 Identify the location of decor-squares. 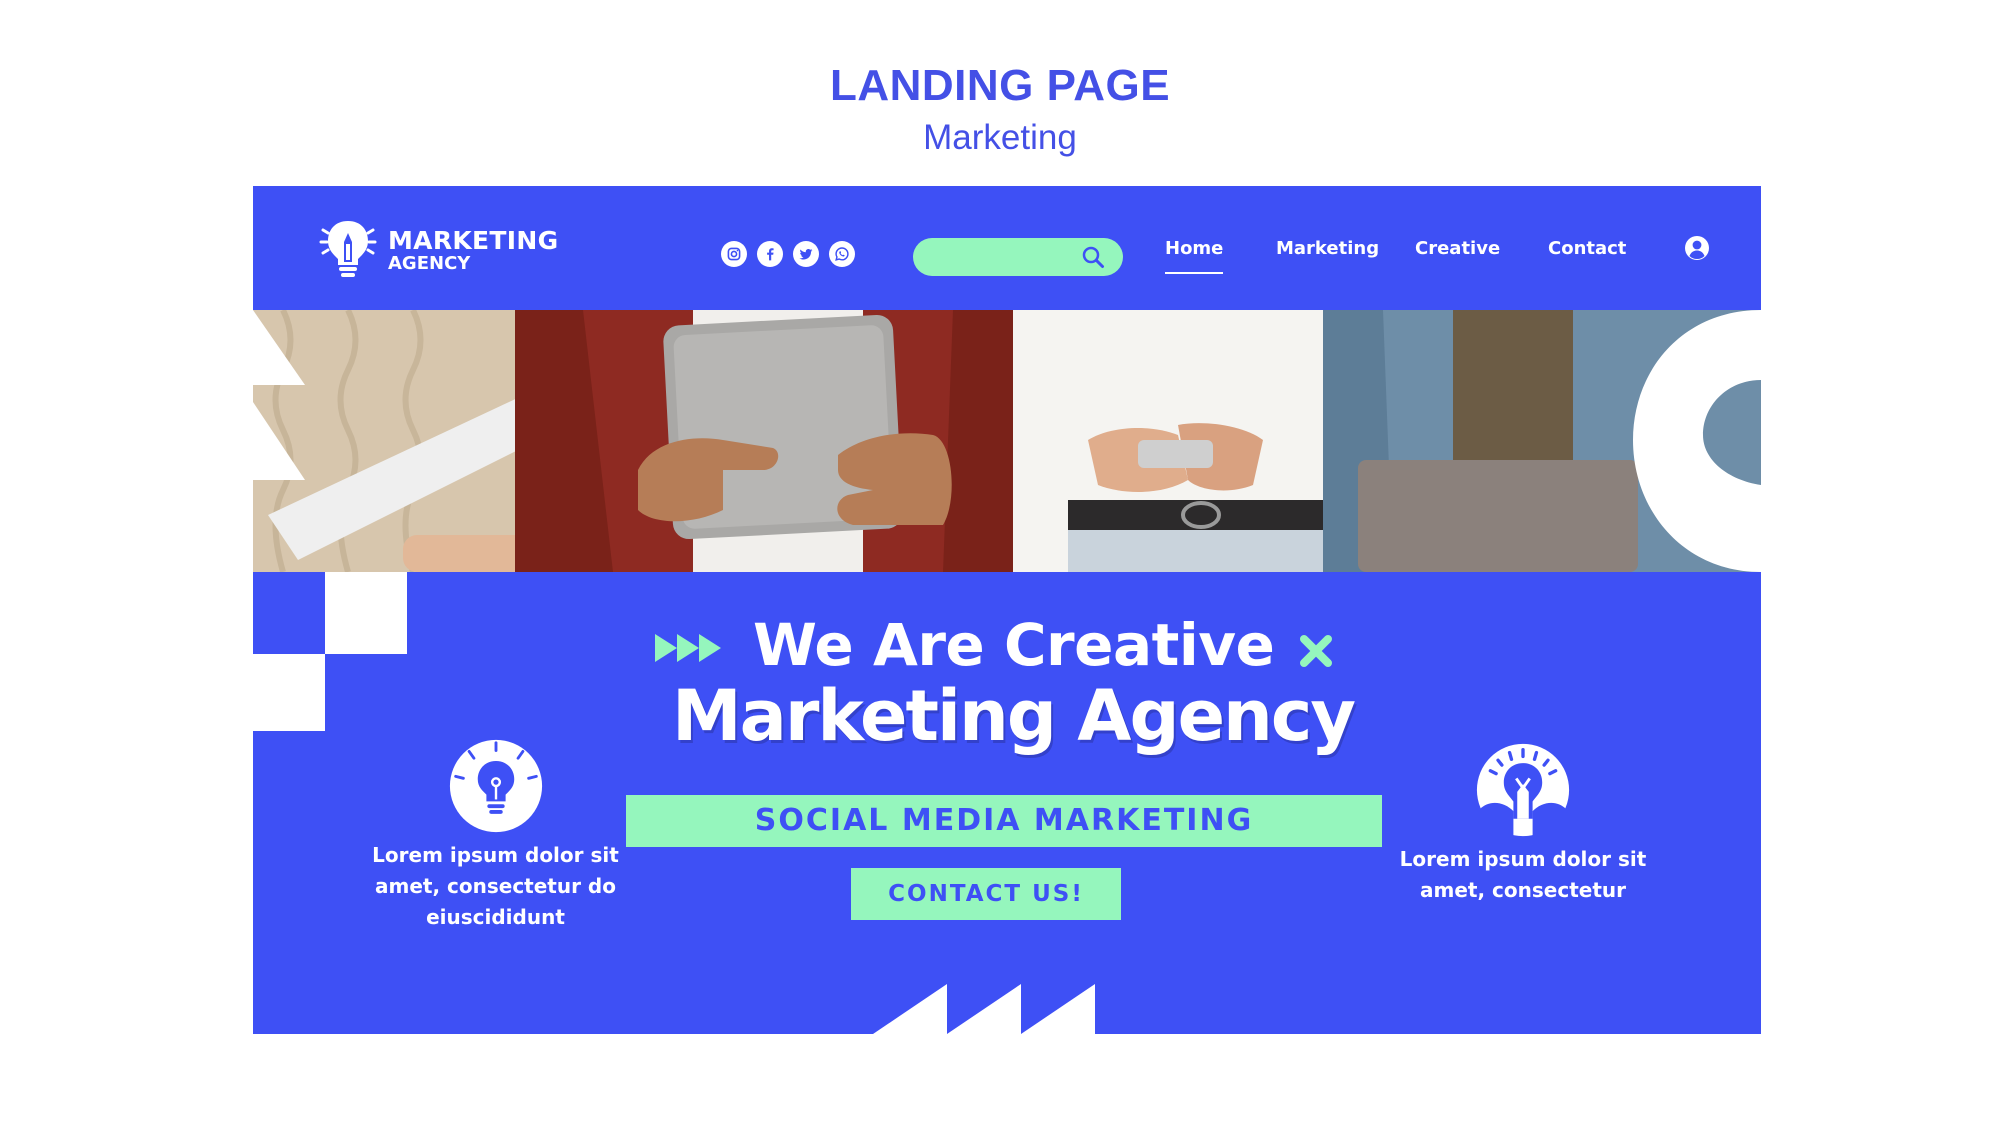
(330, 651).